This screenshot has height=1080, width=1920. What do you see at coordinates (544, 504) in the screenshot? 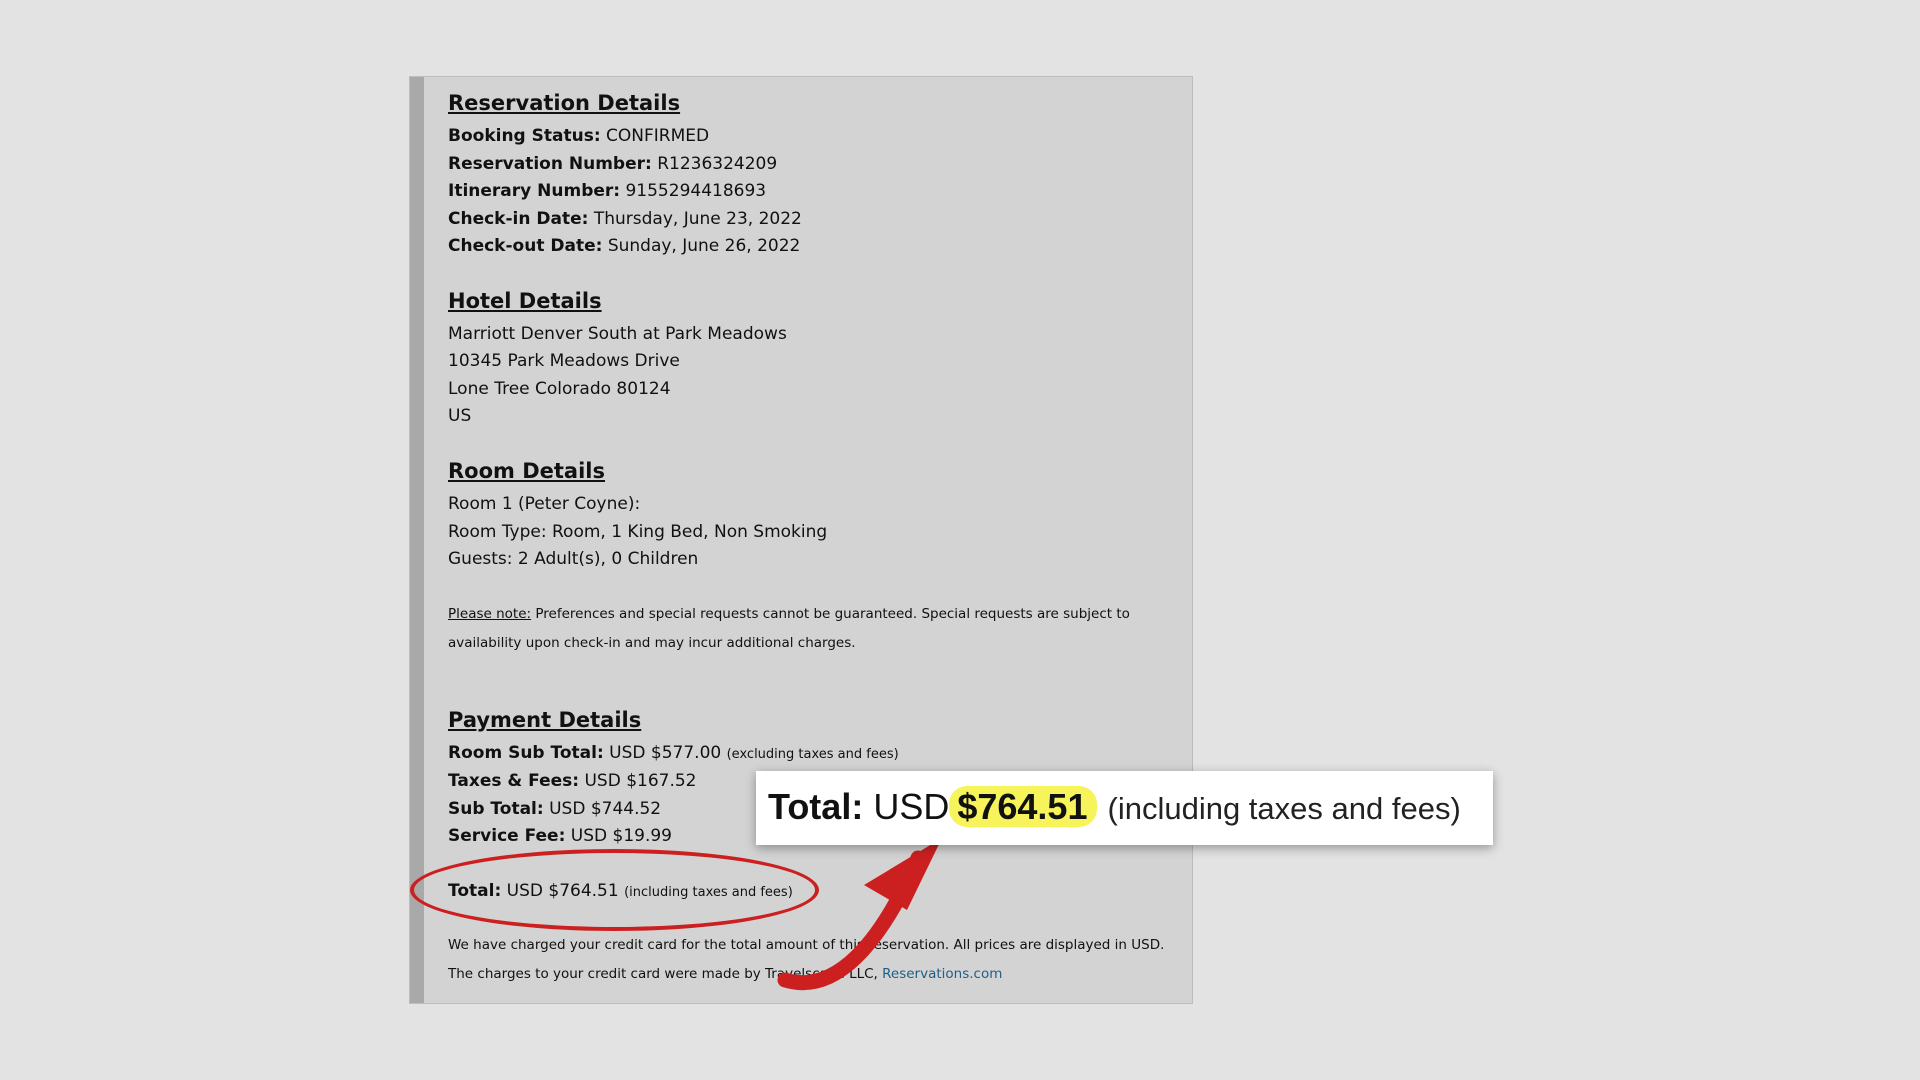
I see `room-line: Room 1 (Peter Coyne):` at bounding box center [544, 504].